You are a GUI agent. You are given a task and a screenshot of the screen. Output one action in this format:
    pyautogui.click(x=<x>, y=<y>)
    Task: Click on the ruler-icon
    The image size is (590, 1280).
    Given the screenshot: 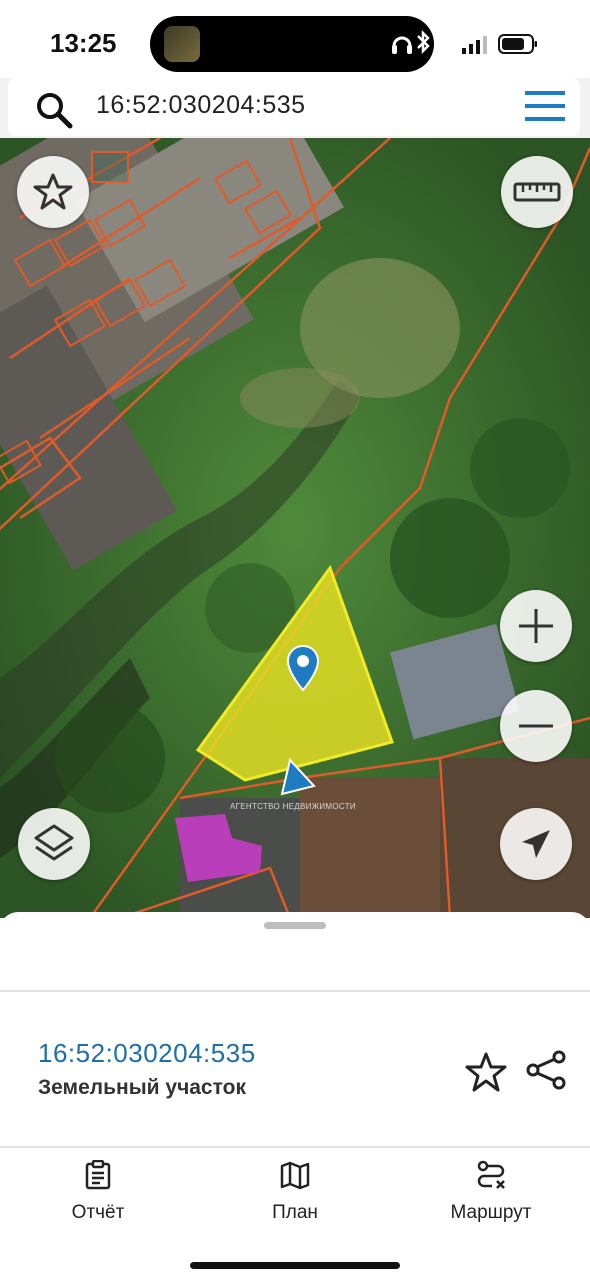 What is the action you would take?
    pyautogui.click(x=537, y=192)
    